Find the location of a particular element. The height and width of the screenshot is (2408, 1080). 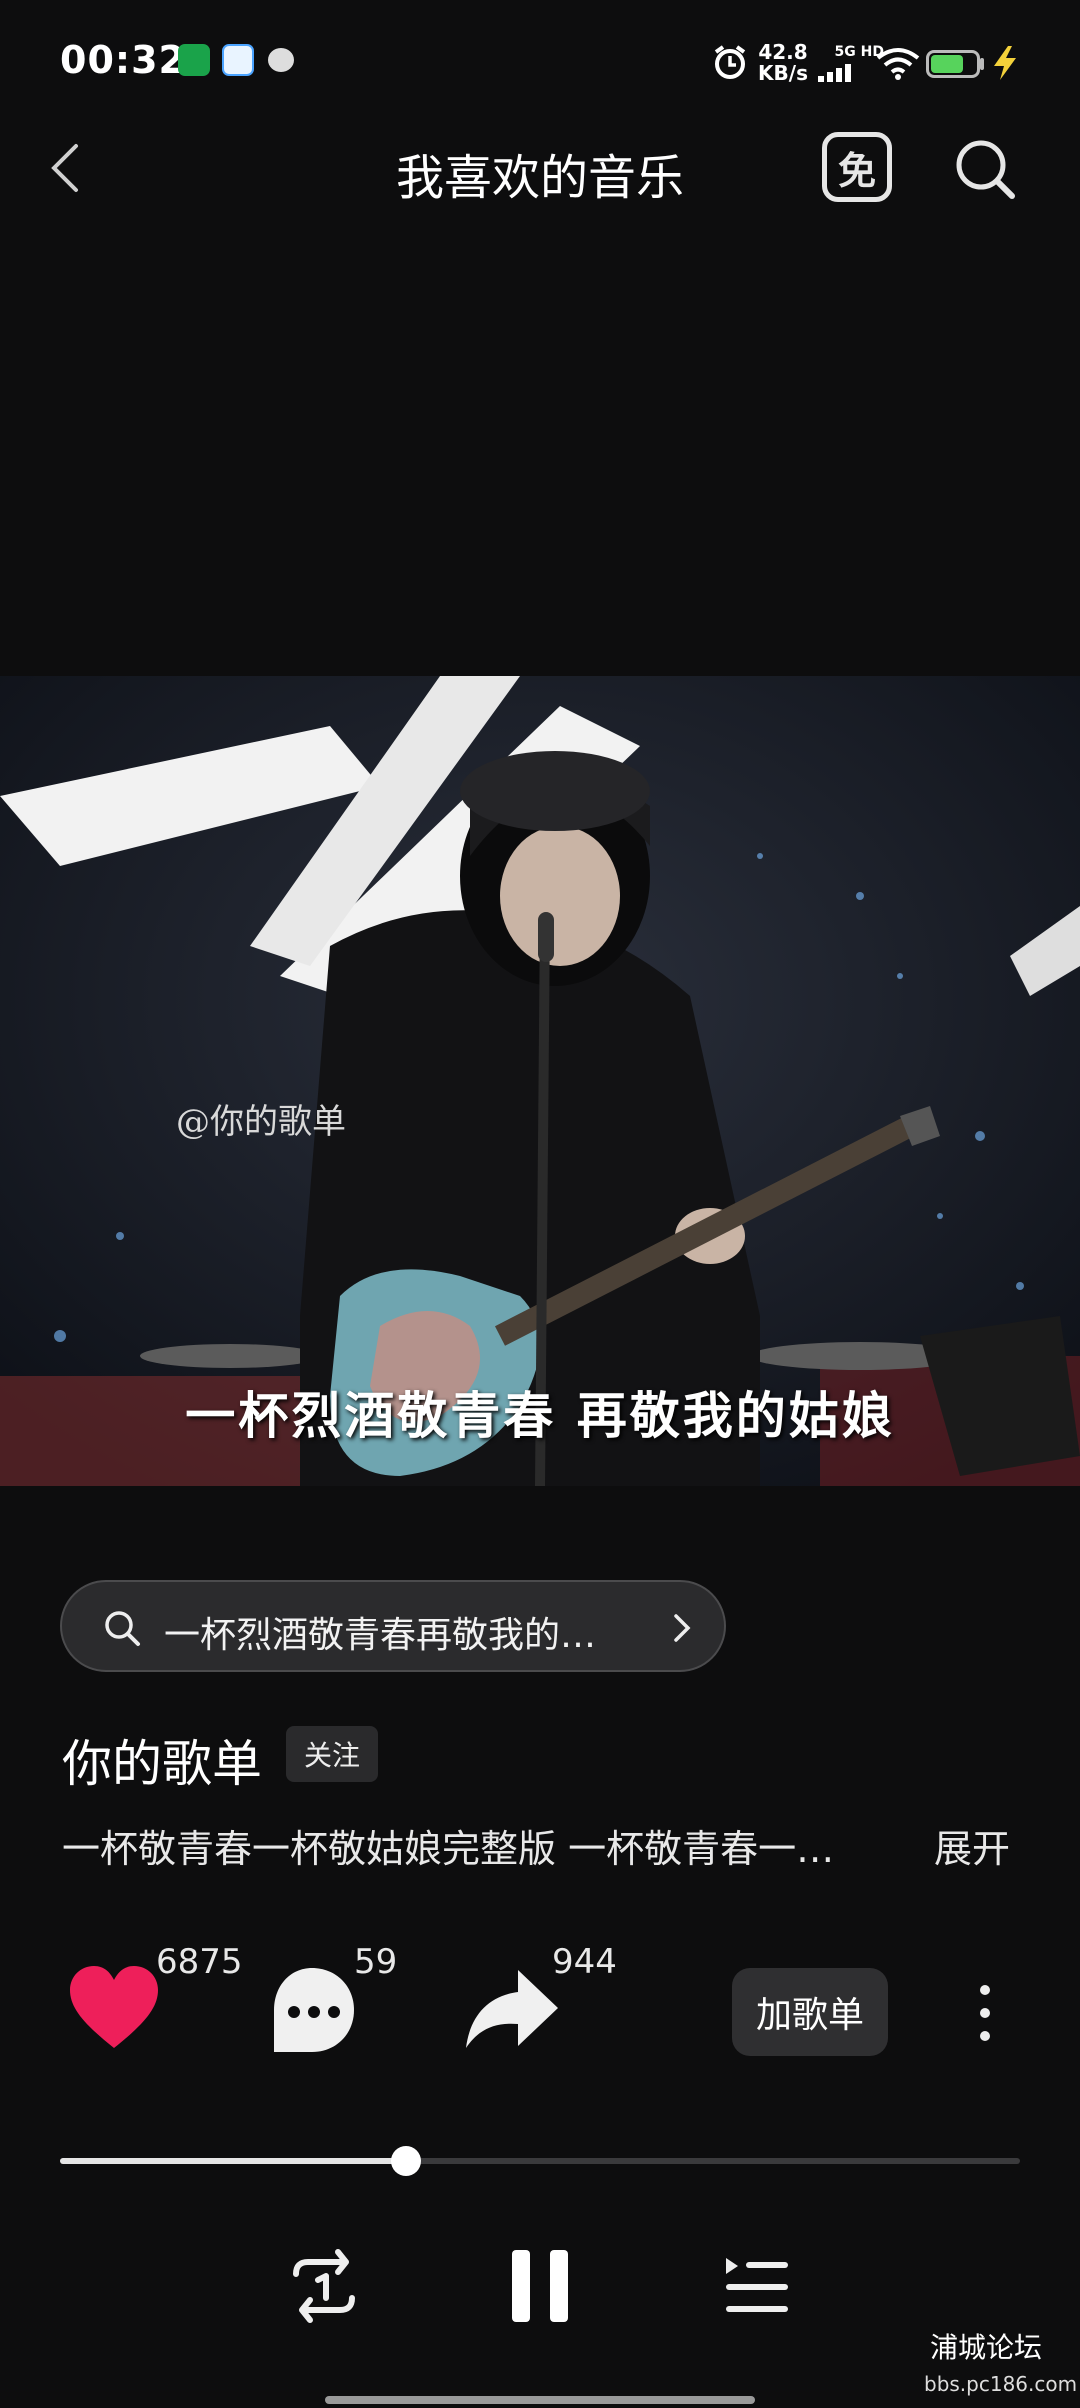

share-count: 944 is located at coordinates (584, 1962).